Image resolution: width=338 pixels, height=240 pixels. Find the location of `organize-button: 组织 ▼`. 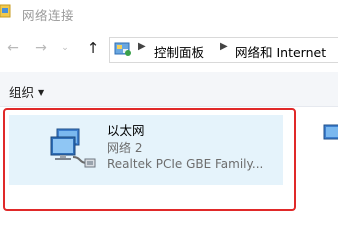

organize-button: 组织 ▼ is located at coordinates (26, 91).